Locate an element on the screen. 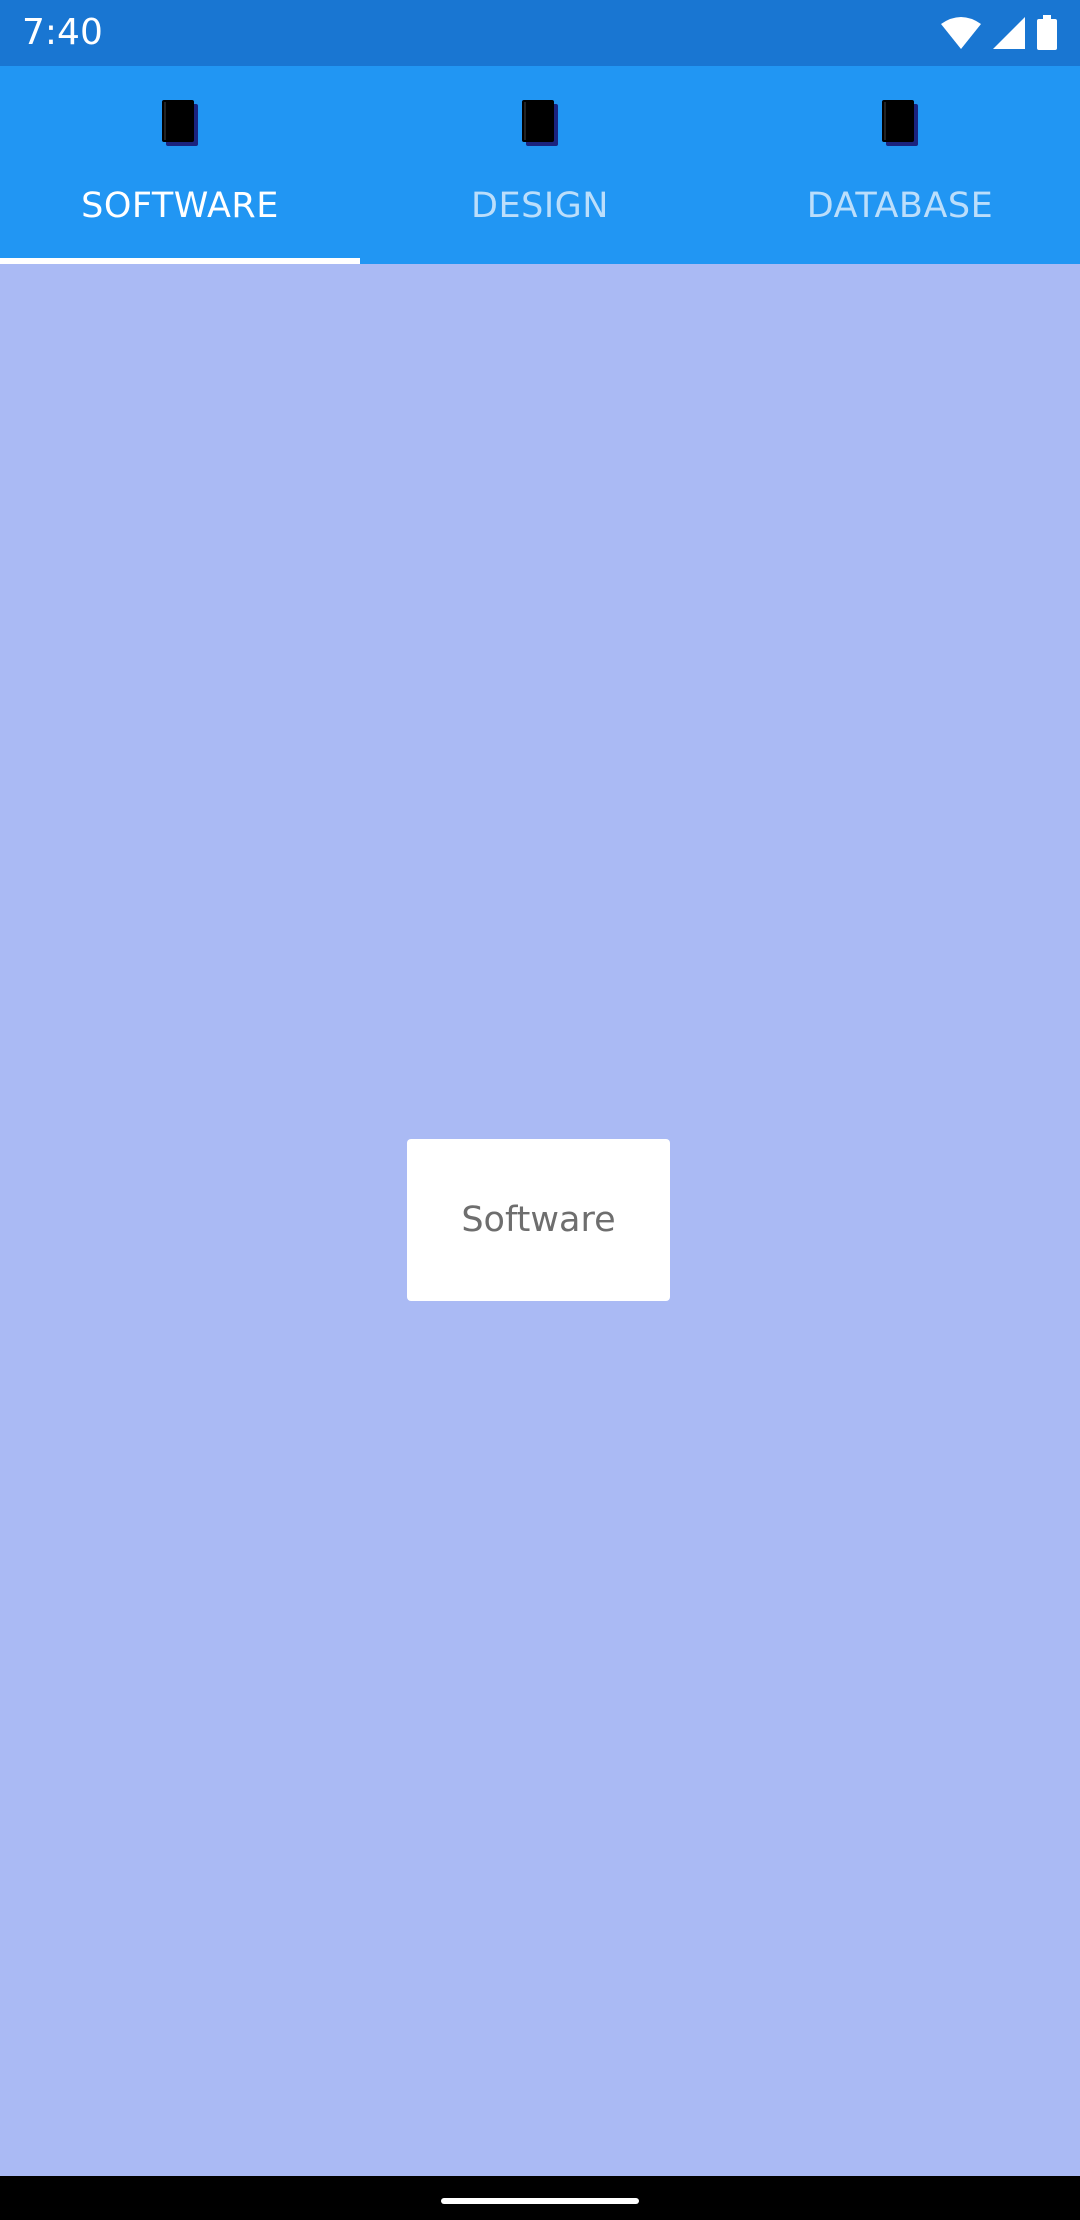 The height and width of the screenshot is (2220, 1080). tab-label: SOFTWARE is located at coordinates (180, 206).